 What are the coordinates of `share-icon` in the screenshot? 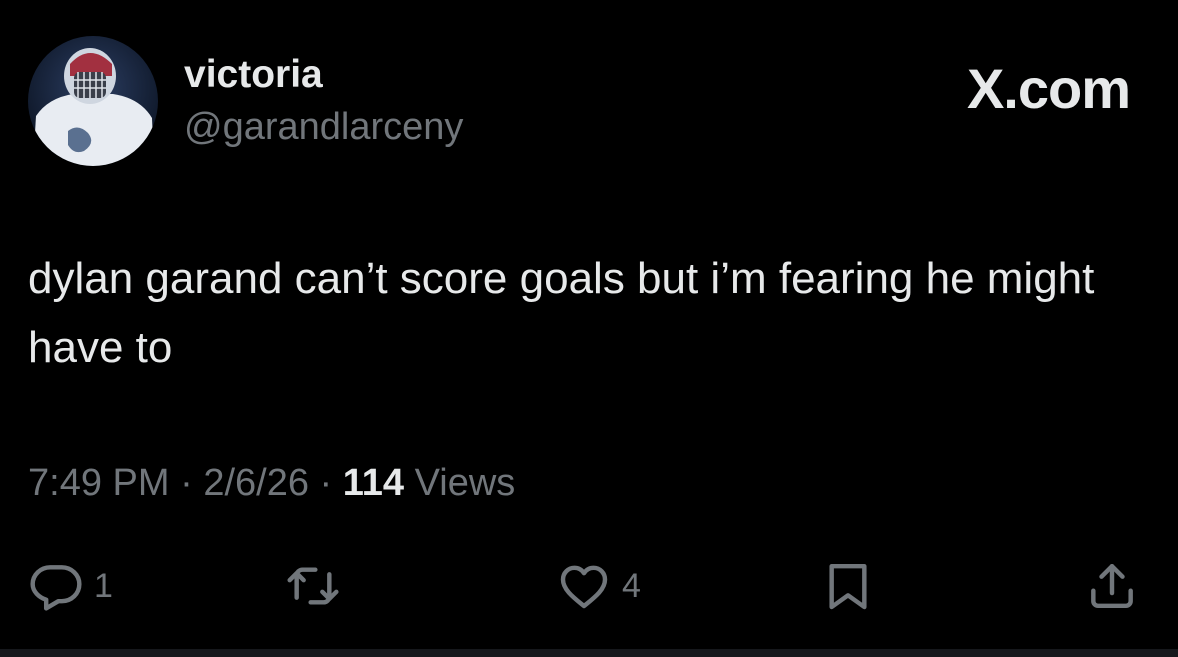 It's located at (1112, 586).